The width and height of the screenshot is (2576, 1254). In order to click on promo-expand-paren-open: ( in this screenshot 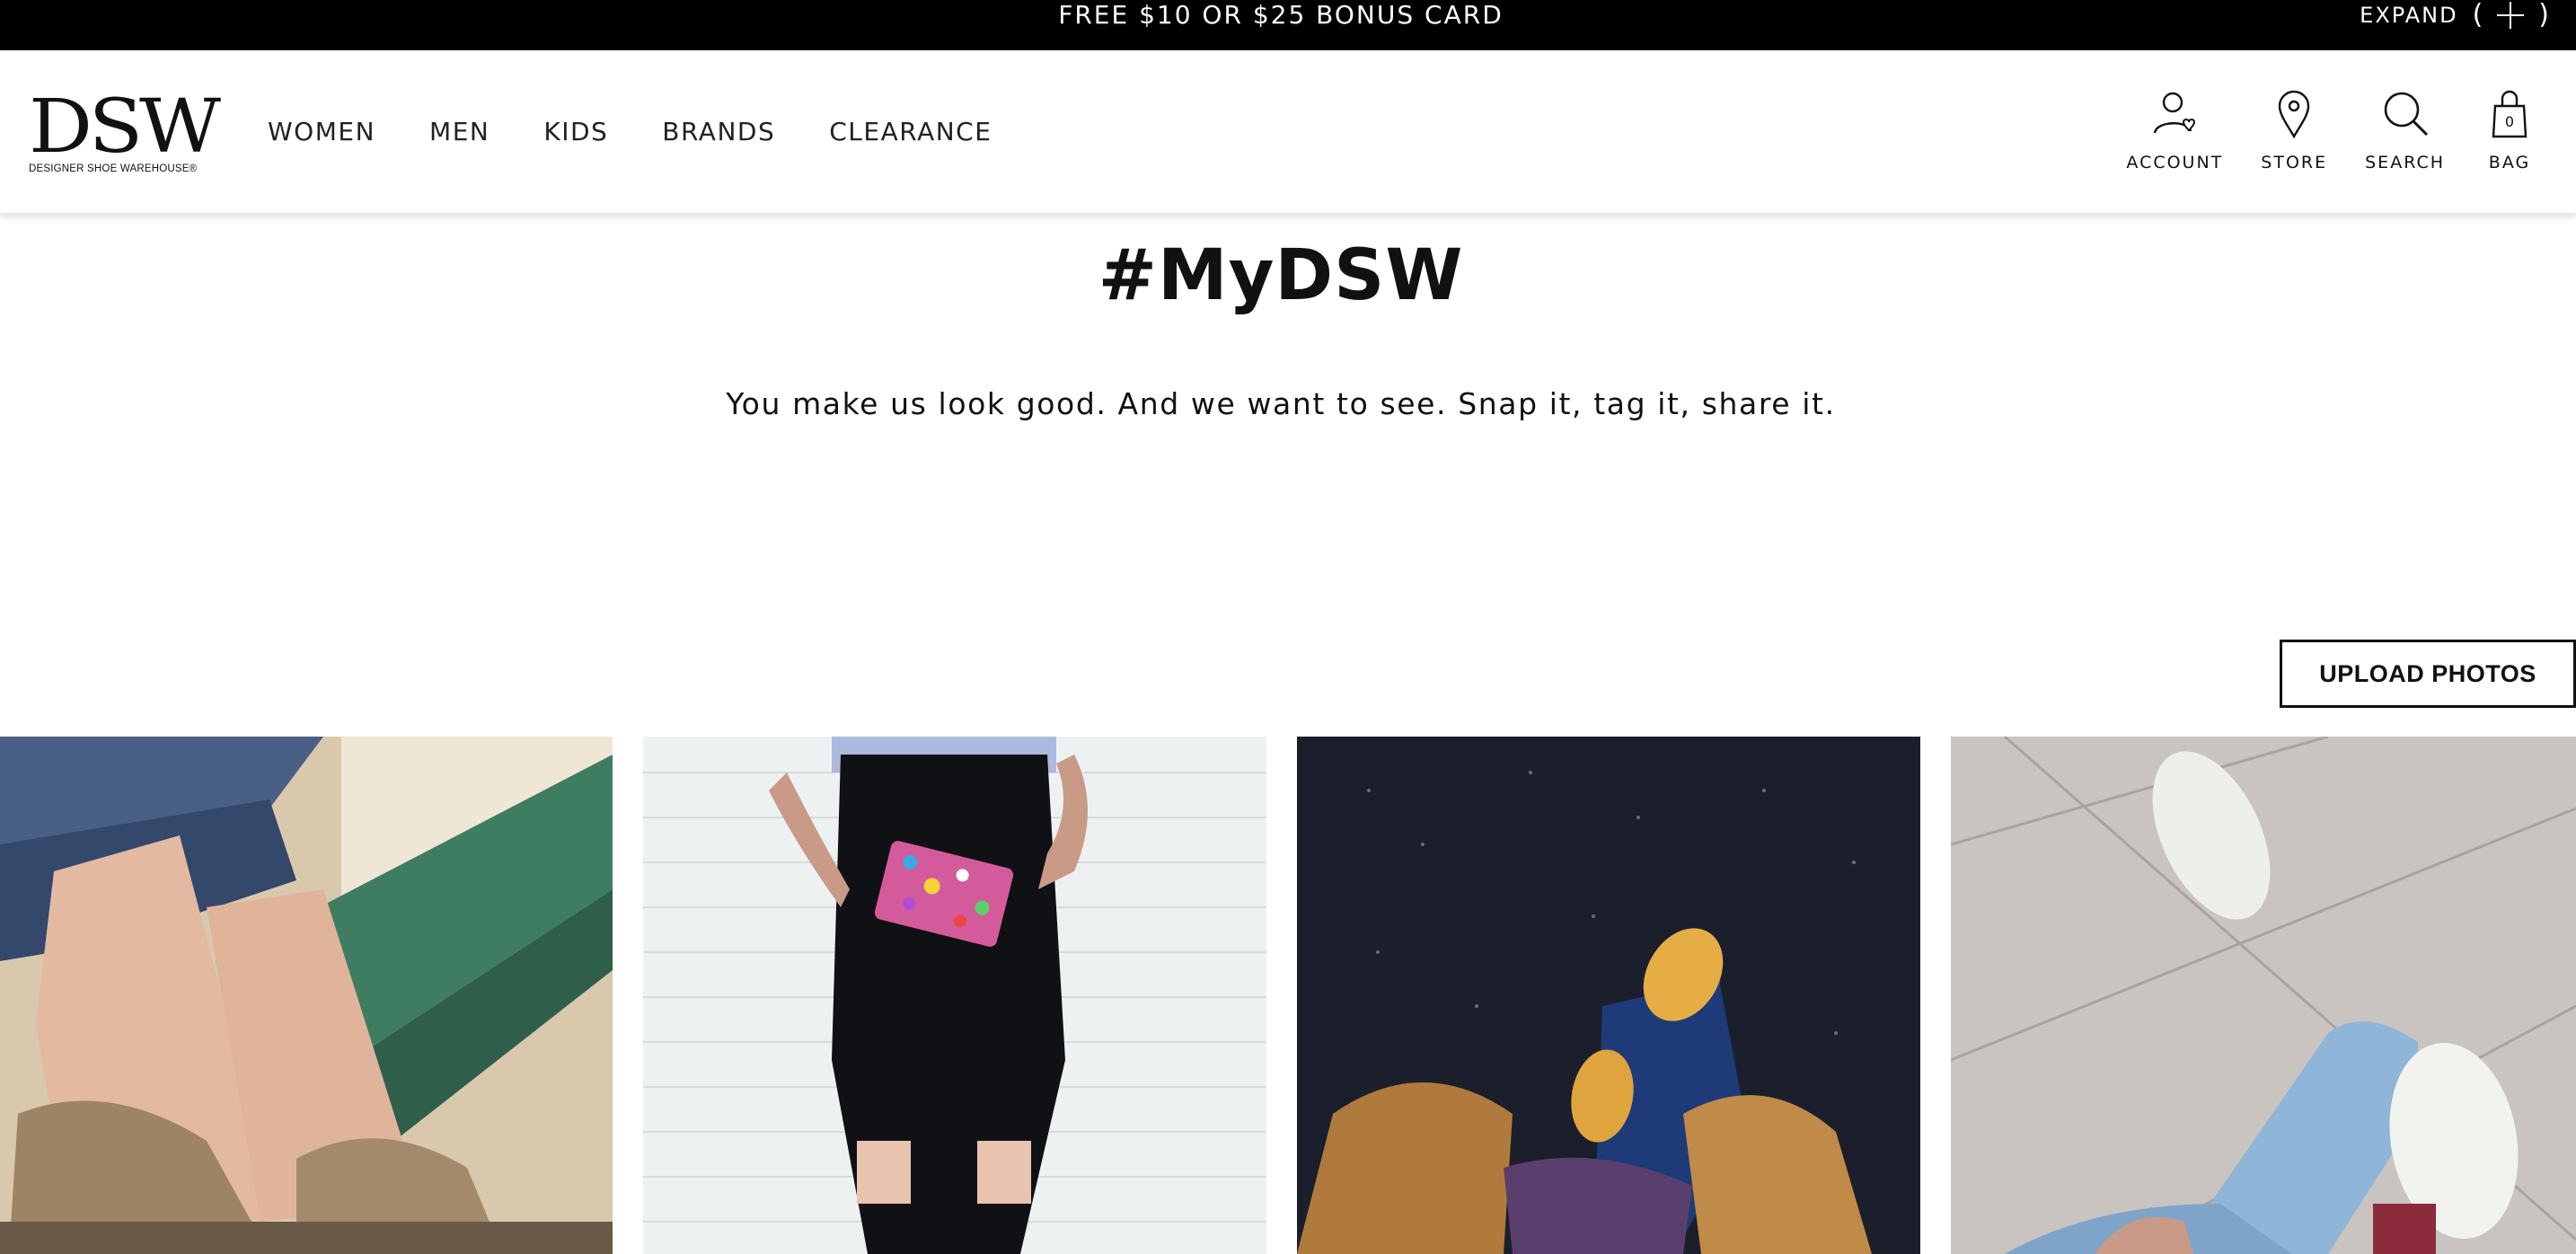, I will do `click(2477, 15)`.